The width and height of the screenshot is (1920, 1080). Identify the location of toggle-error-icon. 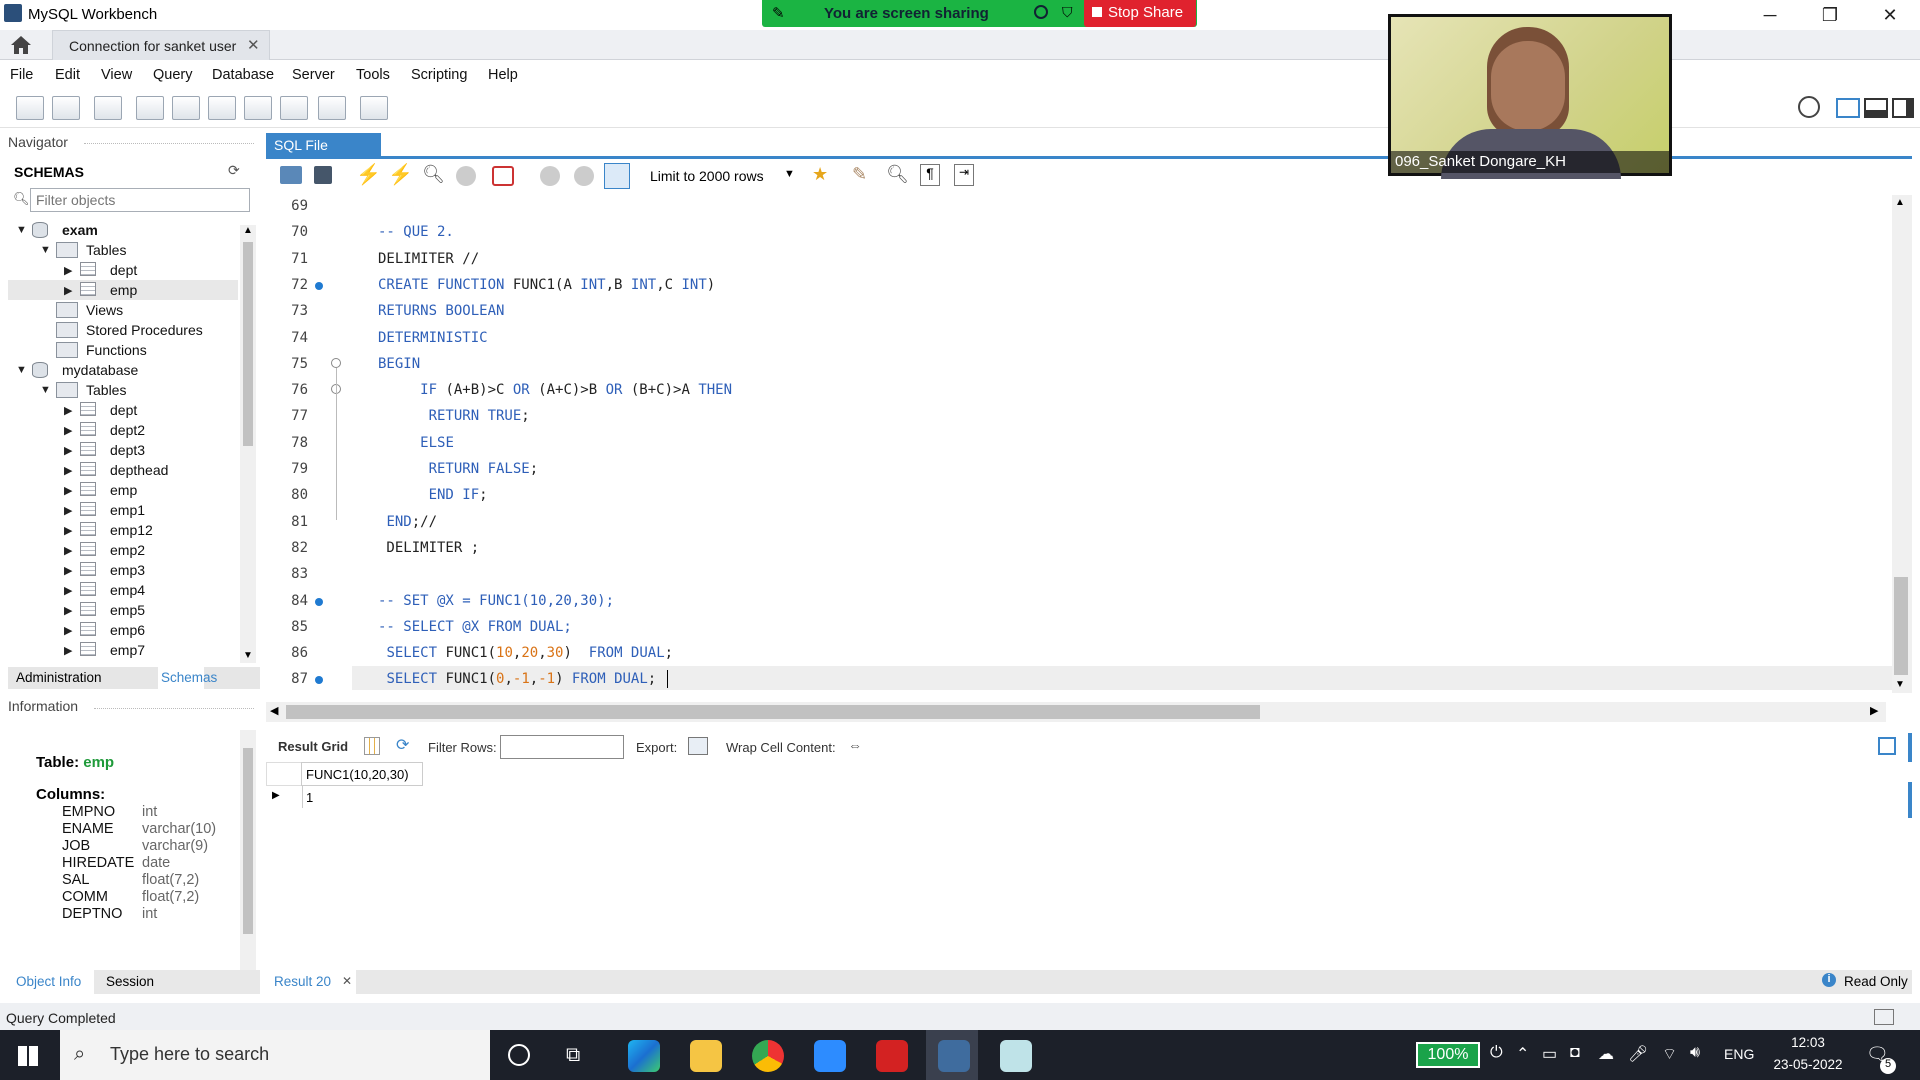
(503, 176).